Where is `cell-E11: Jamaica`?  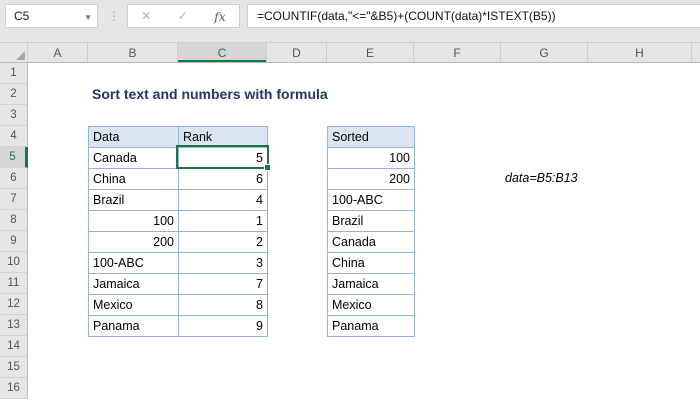 cell-E11: Jamaica is located at coordinates (371, 284).